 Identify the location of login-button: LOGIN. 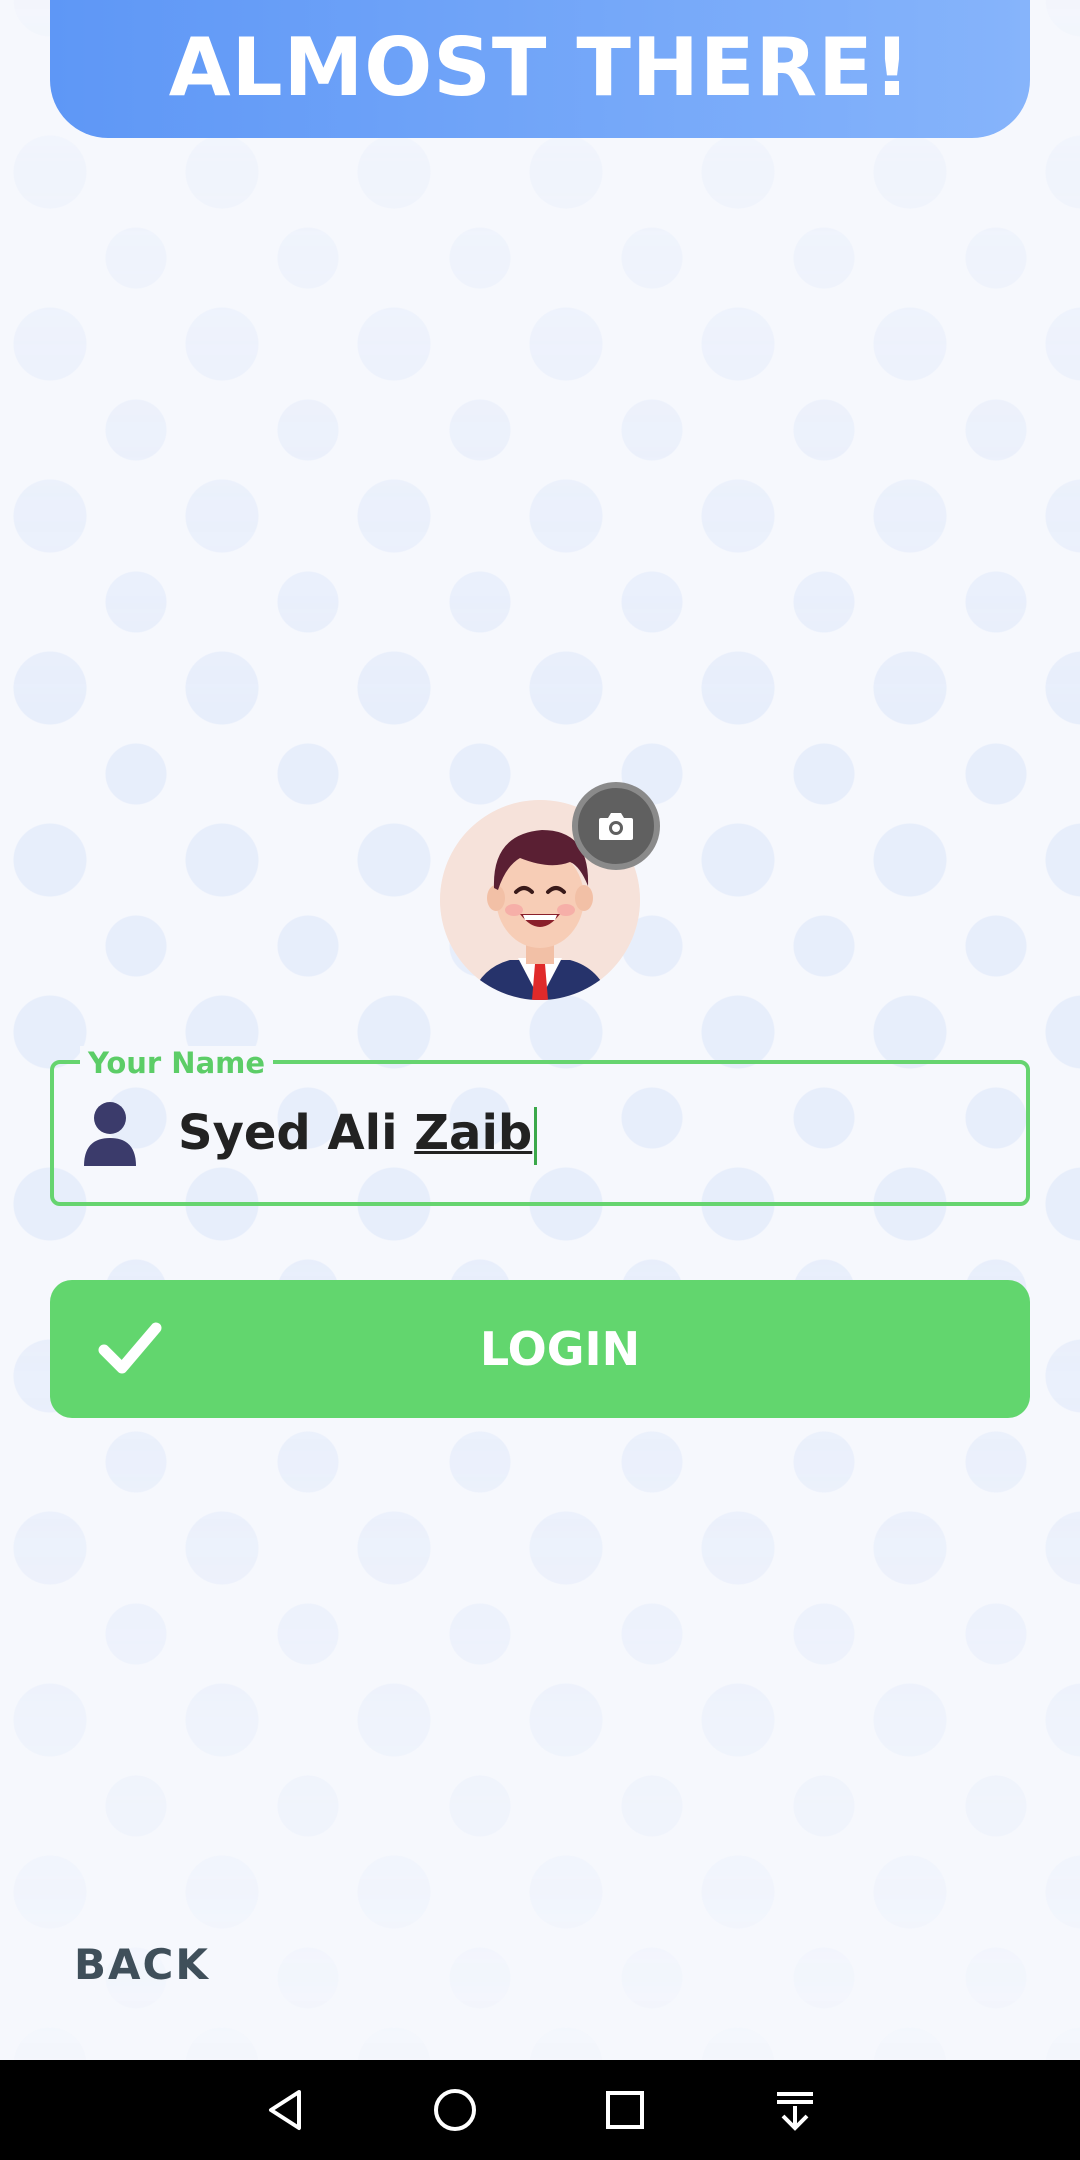
(540, 1349).